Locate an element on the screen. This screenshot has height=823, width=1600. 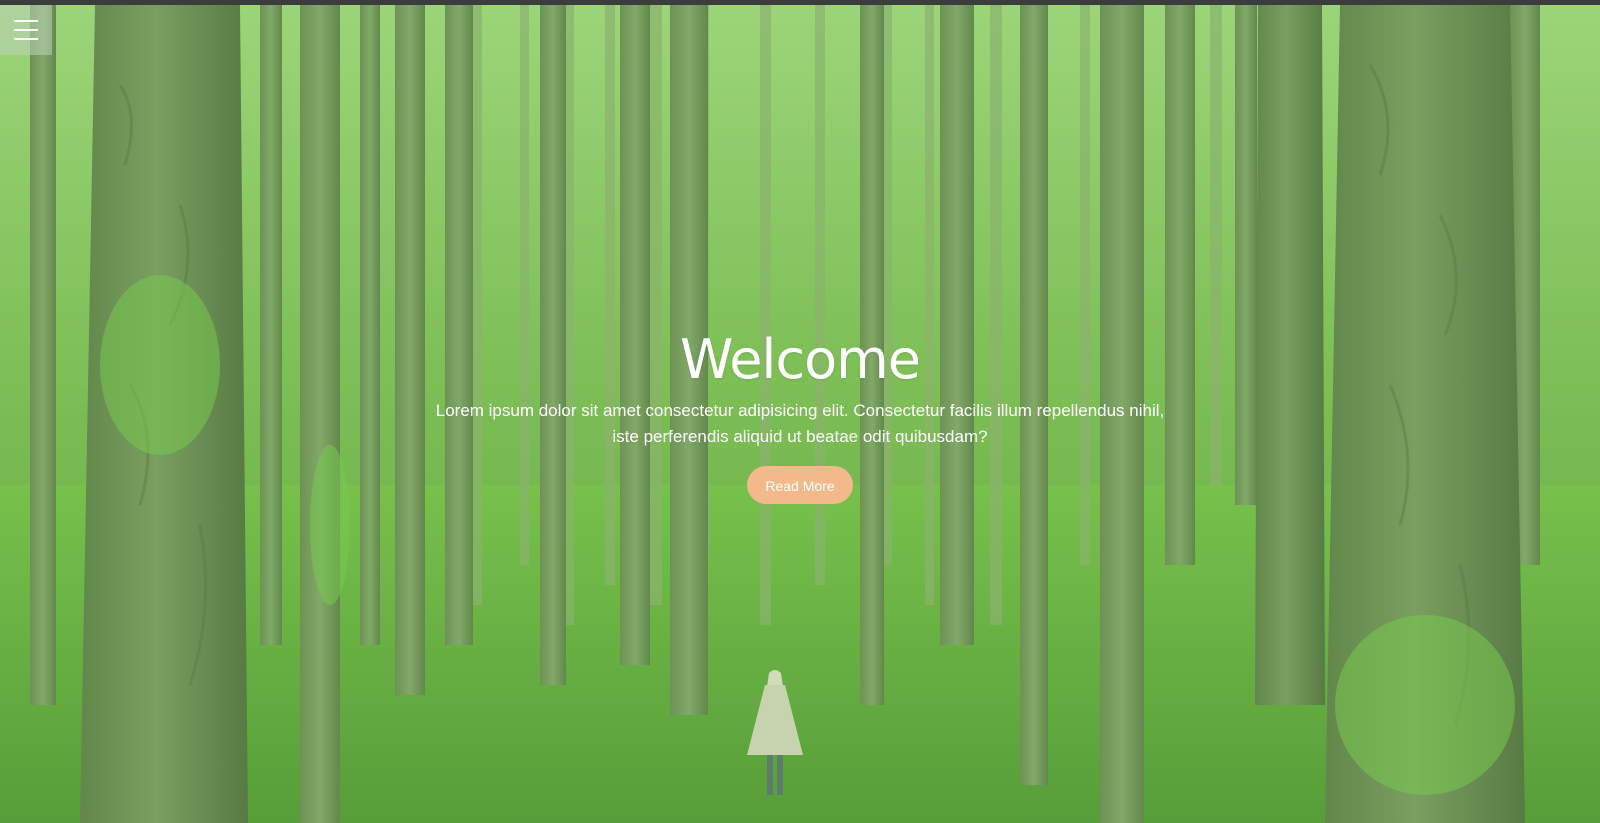
read-more-button: Read More is located at coordinates (800, 485).